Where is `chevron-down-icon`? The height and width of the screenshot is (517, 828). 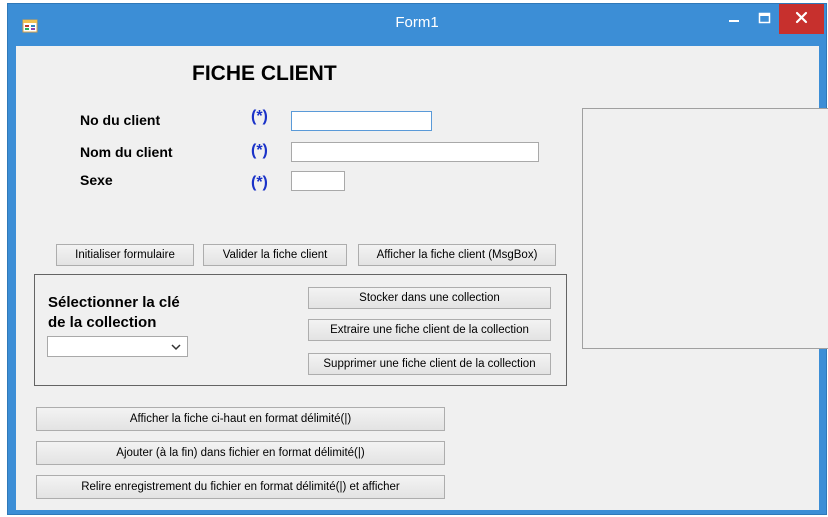
chevron-down-icon is located at coordinates (176, 347).